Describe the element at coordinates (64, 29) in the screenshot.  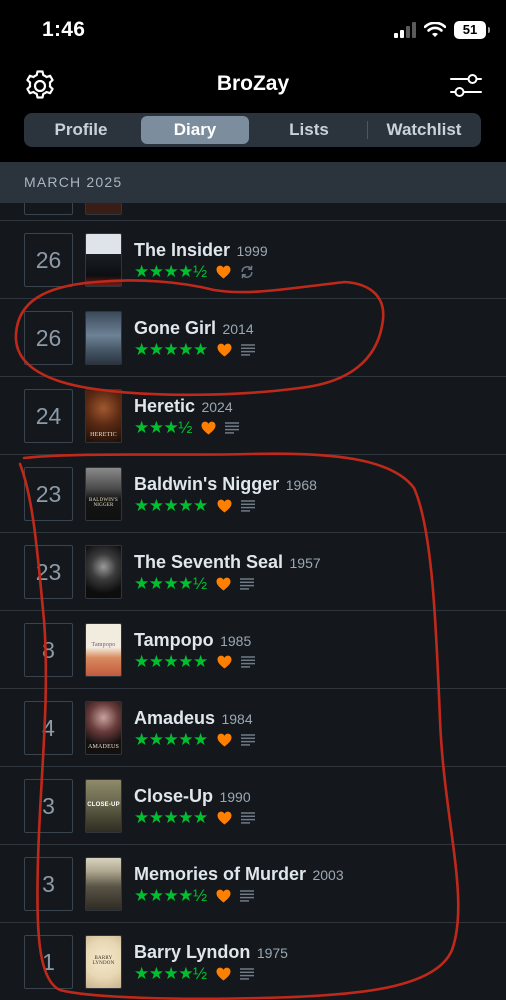
I see `status-time: 1:46` at that location.